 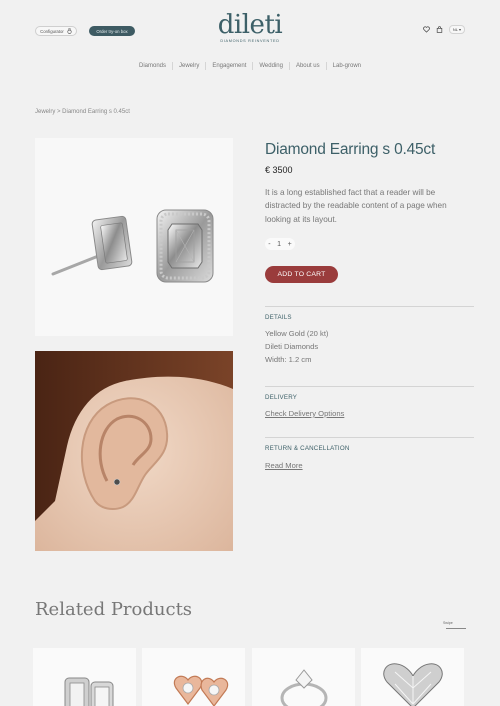 I want to click on product-image-main, so click(x=134, y=237).